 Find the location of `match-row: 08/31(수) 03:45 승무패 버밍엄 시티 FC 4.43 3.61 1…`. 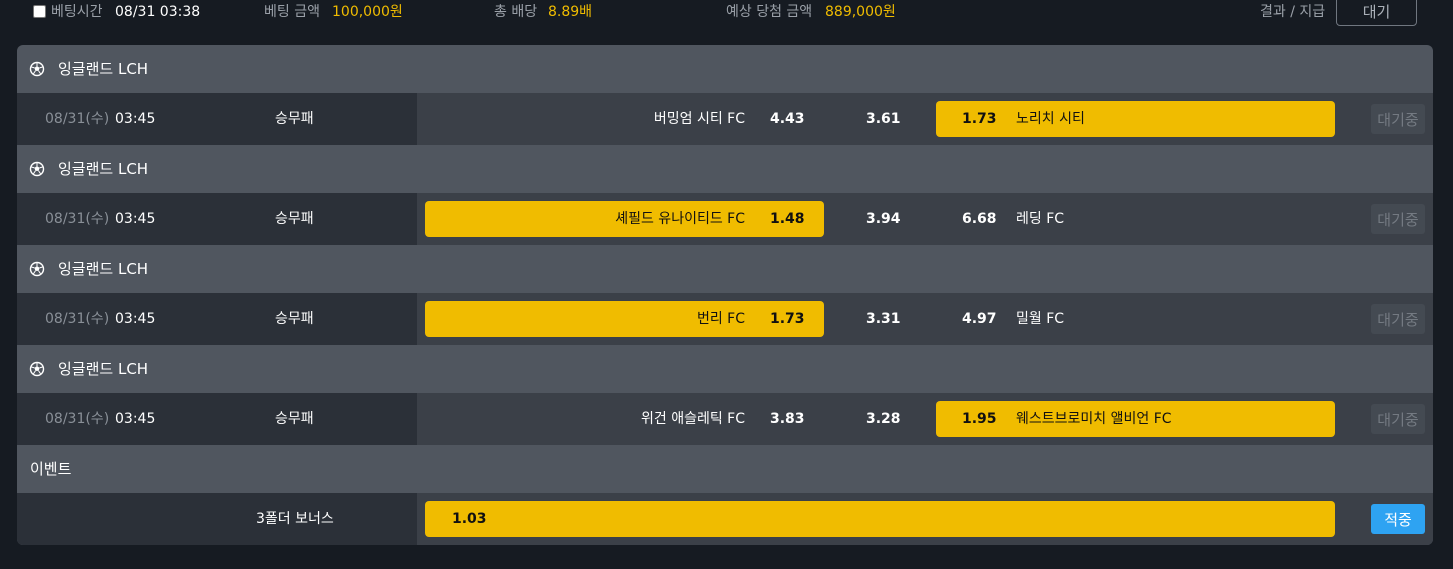

match-row: 08/31(수) 03:45 승무패 버밍엄 시티 FC 4.43 3.61 1… is located at coordinates (725, 119).